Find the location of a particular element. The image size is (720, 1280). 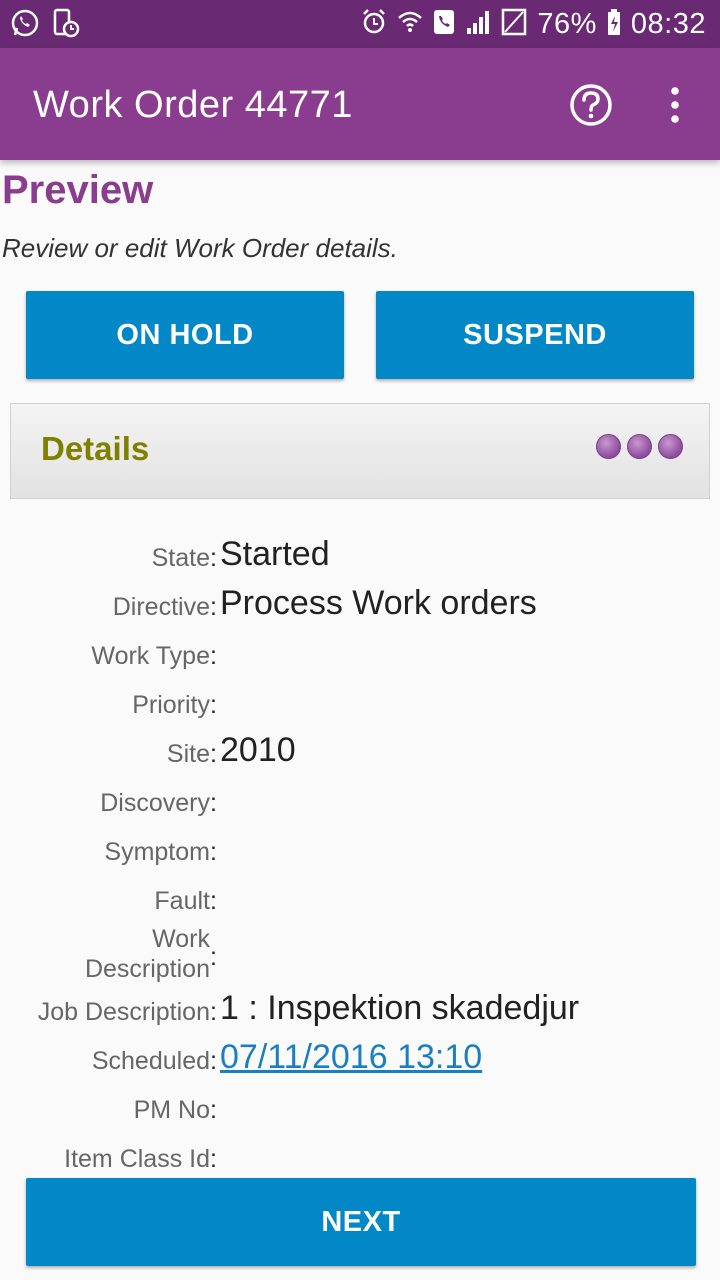

field-label: Fault is located at coordinates (182, 901).